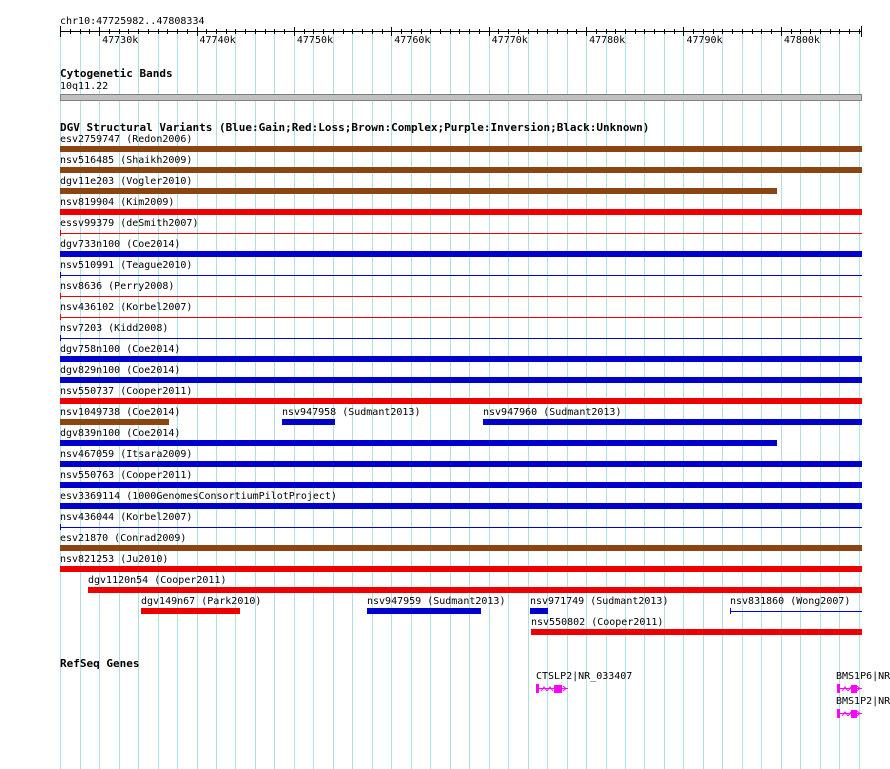  What do you see at coordinates (552, 412) in the screenshot?
I see `variant-label: nsv947960 (Sudmant2013)` at bounding box center [552, 412].